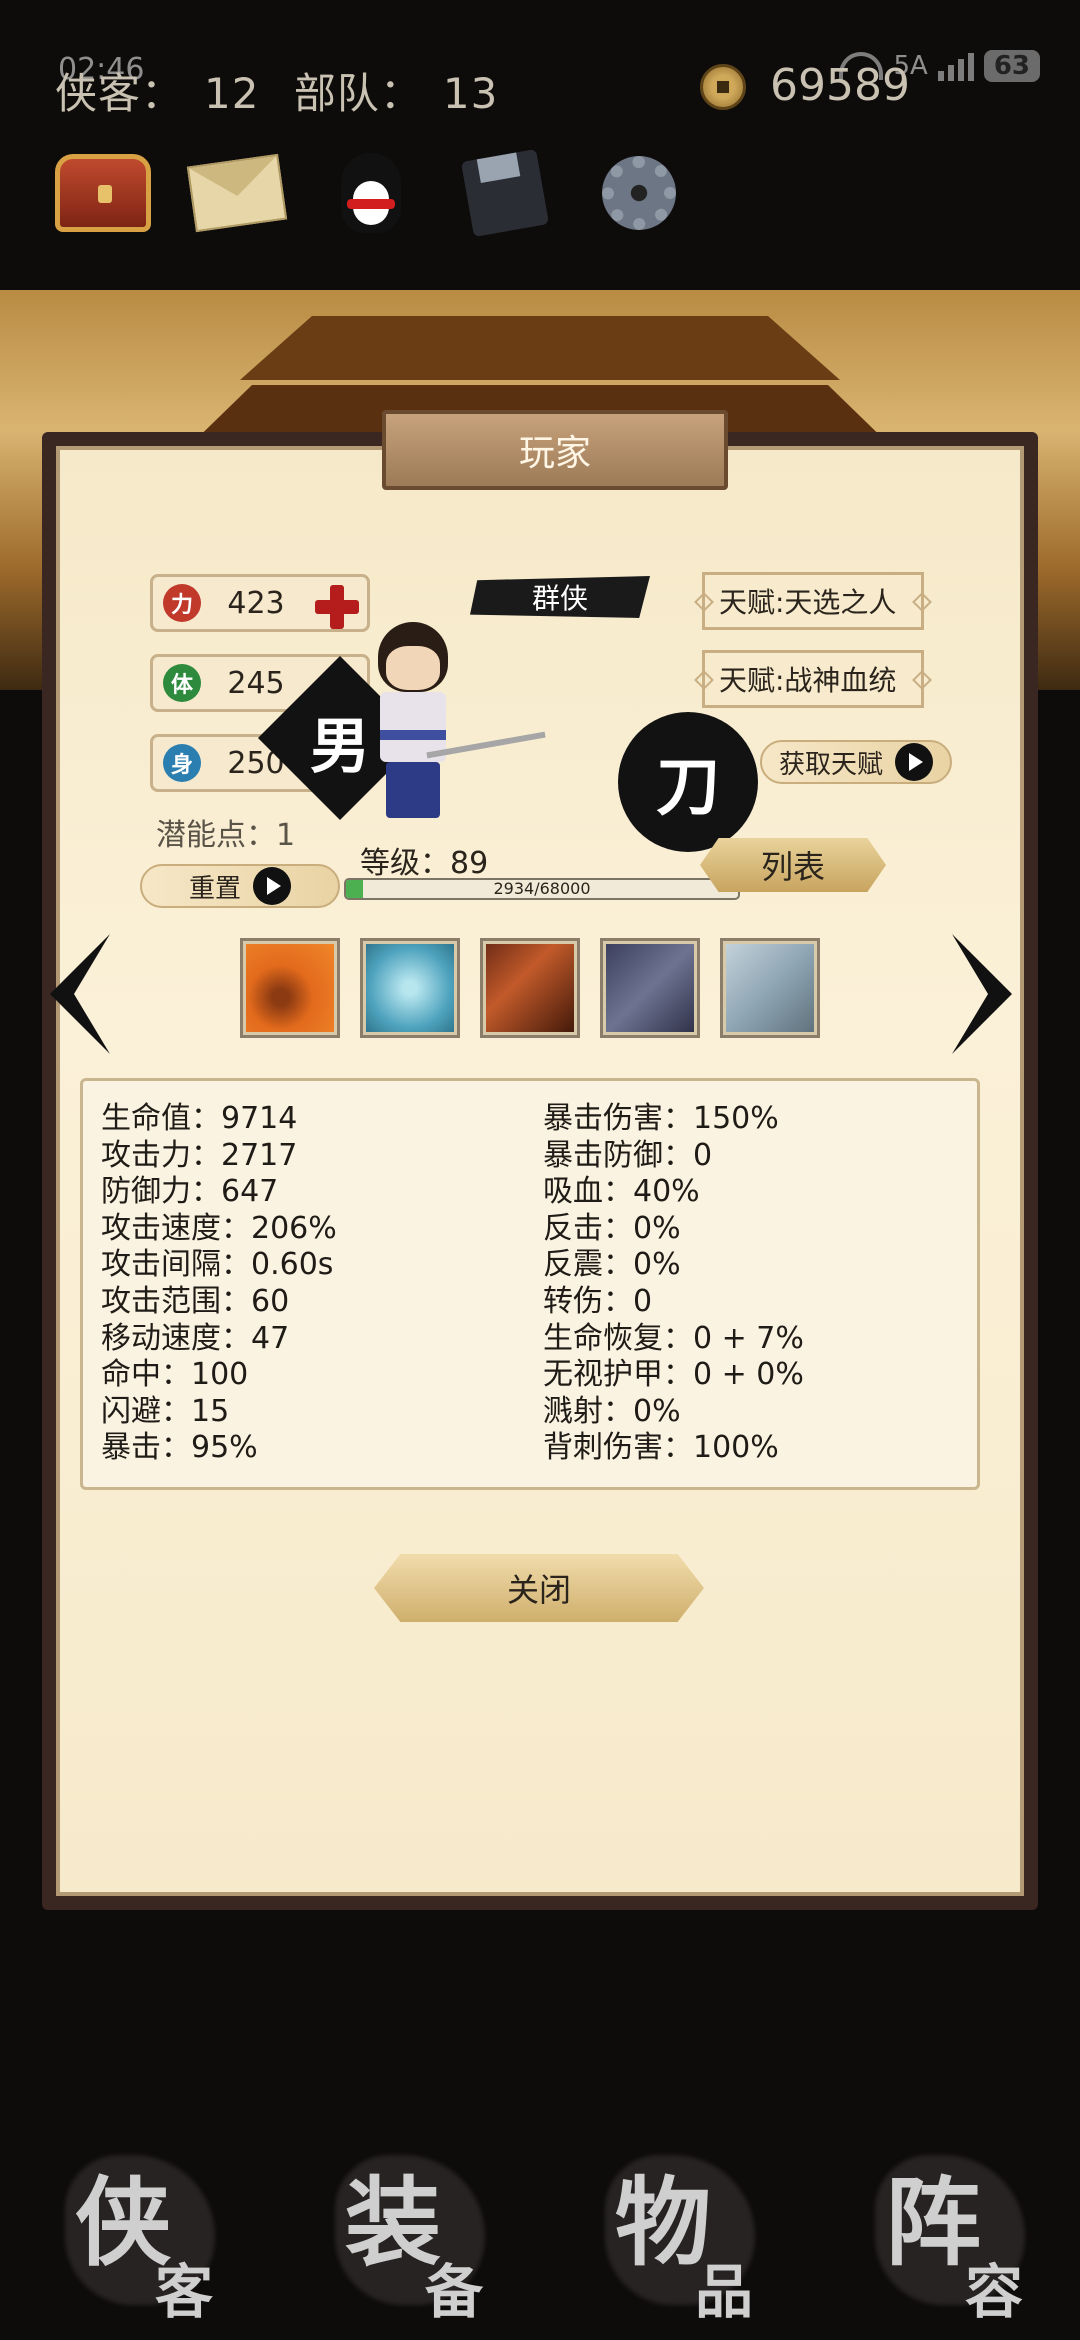 This screenshot has width=1080, height=2340. I want to click on potential-points: 潜能点：1, so click(225, 832).